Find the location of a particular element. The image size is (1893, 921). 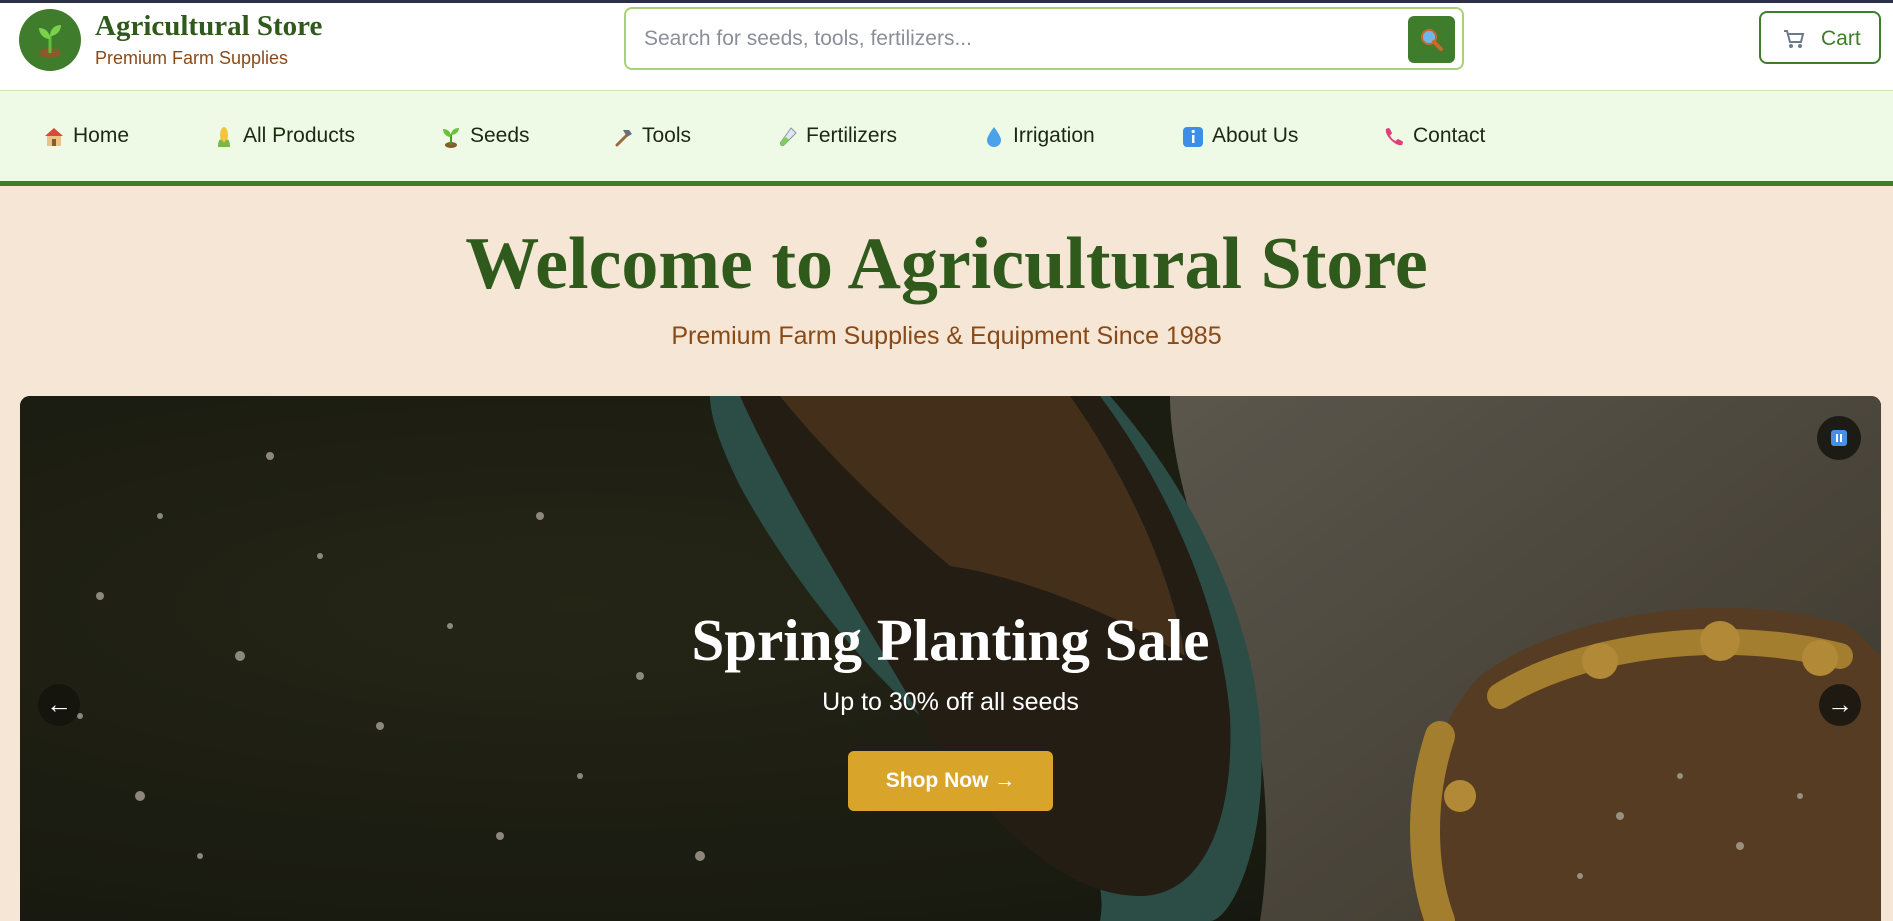

slide-subtitle: Up to 30% off all seeds is located at coordinates (950, 702).